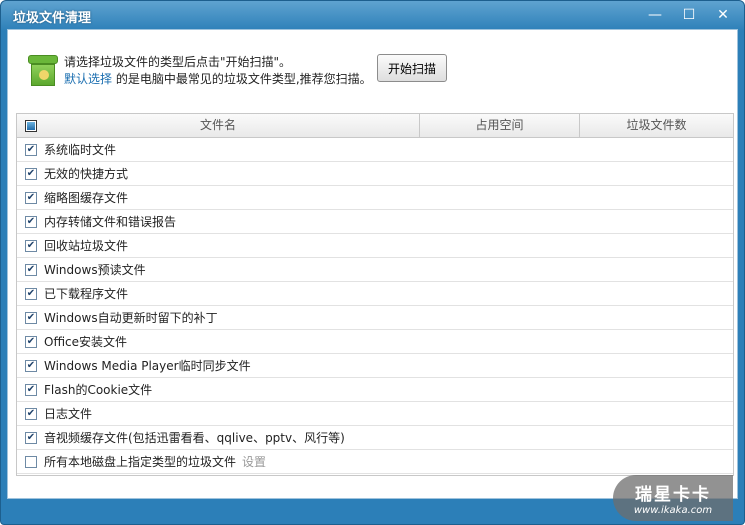 The width and height of the screenshot is (745, 525). What do you see at coordinates (375, 366) in the screenshot?
I see `table-row: ✔ Windows Media Player临时同步文件` at bounding box center [375, 366].